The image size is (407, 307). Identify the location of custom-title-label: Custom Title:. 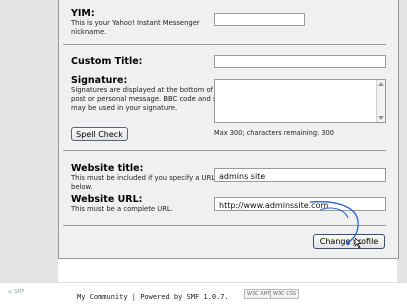
(107, 61).